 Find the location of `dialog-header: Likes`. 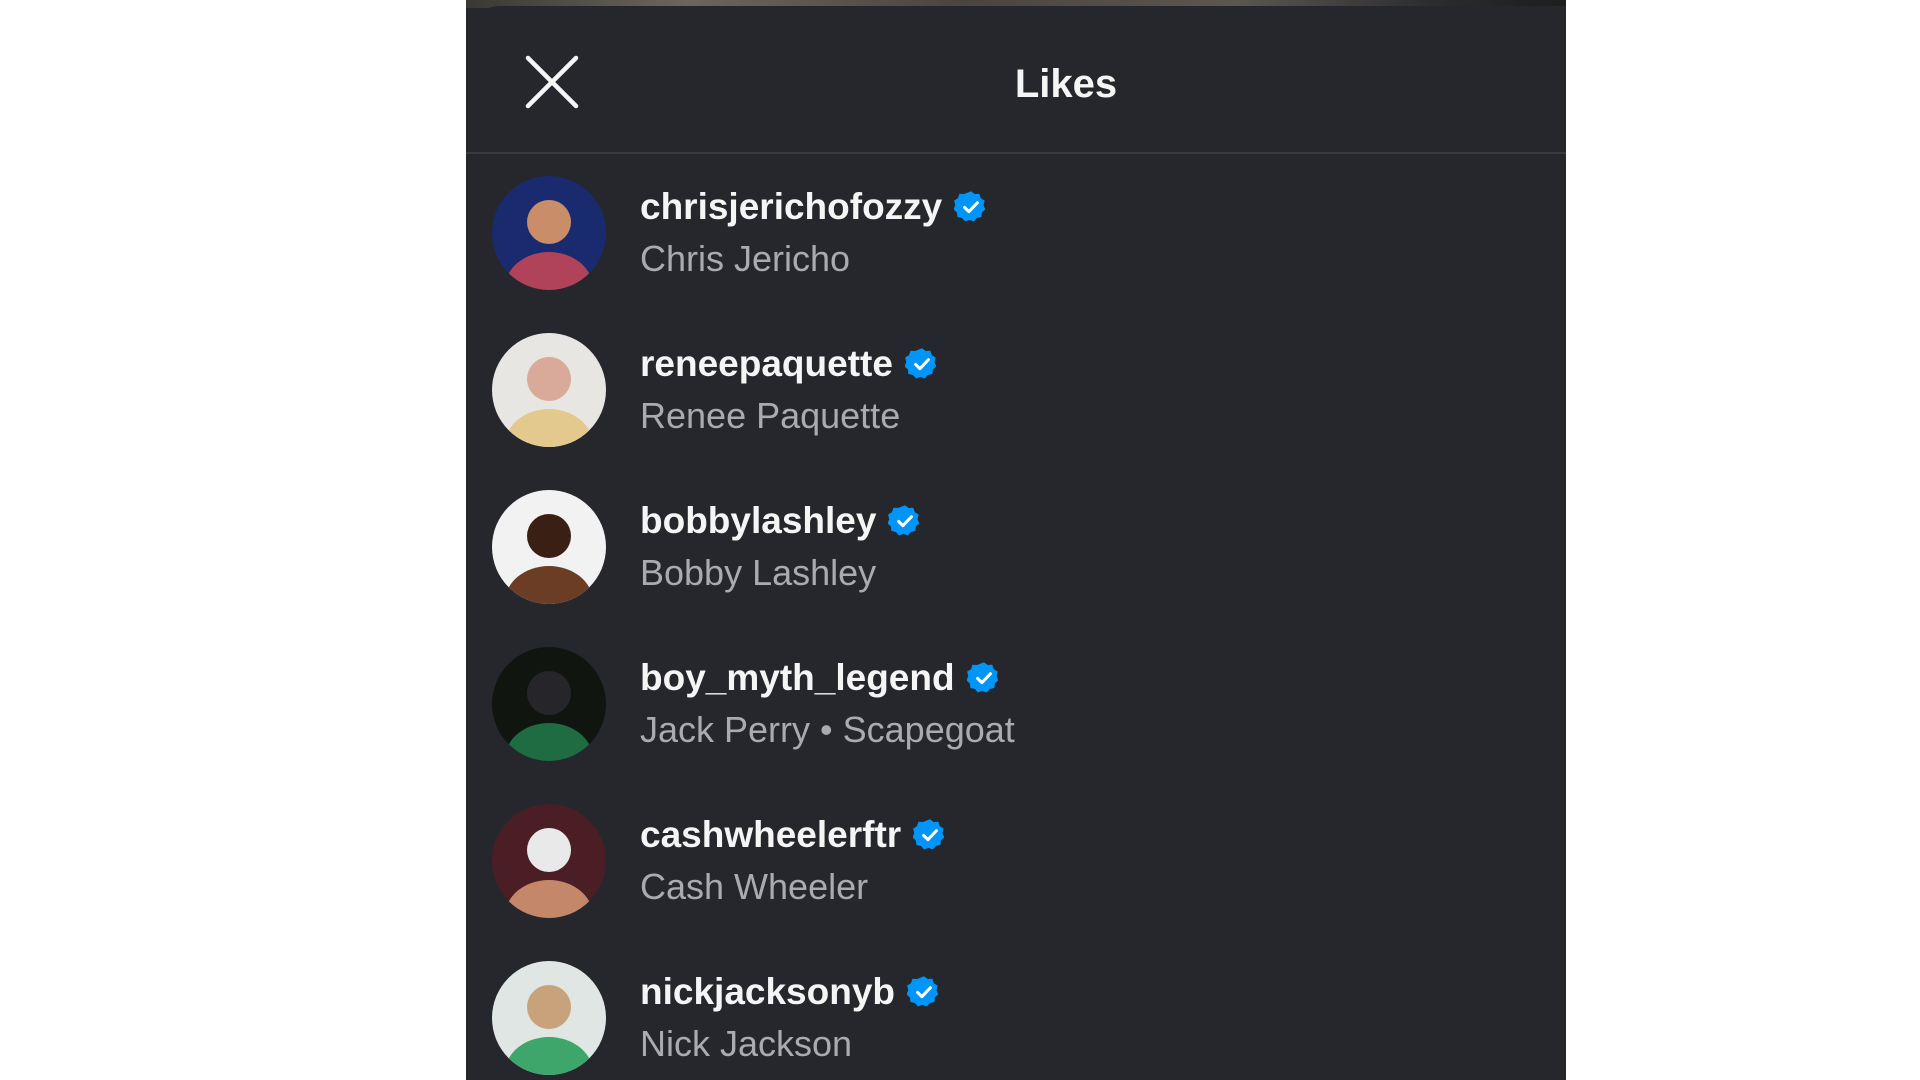

dialog-header: Likes is located at coordinates (1016, 80).